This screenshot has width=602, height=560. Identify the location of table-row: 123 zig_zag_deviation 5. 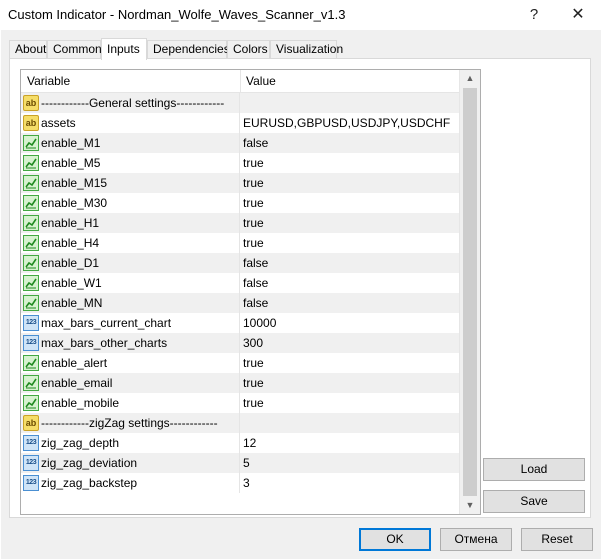
(240, 463).